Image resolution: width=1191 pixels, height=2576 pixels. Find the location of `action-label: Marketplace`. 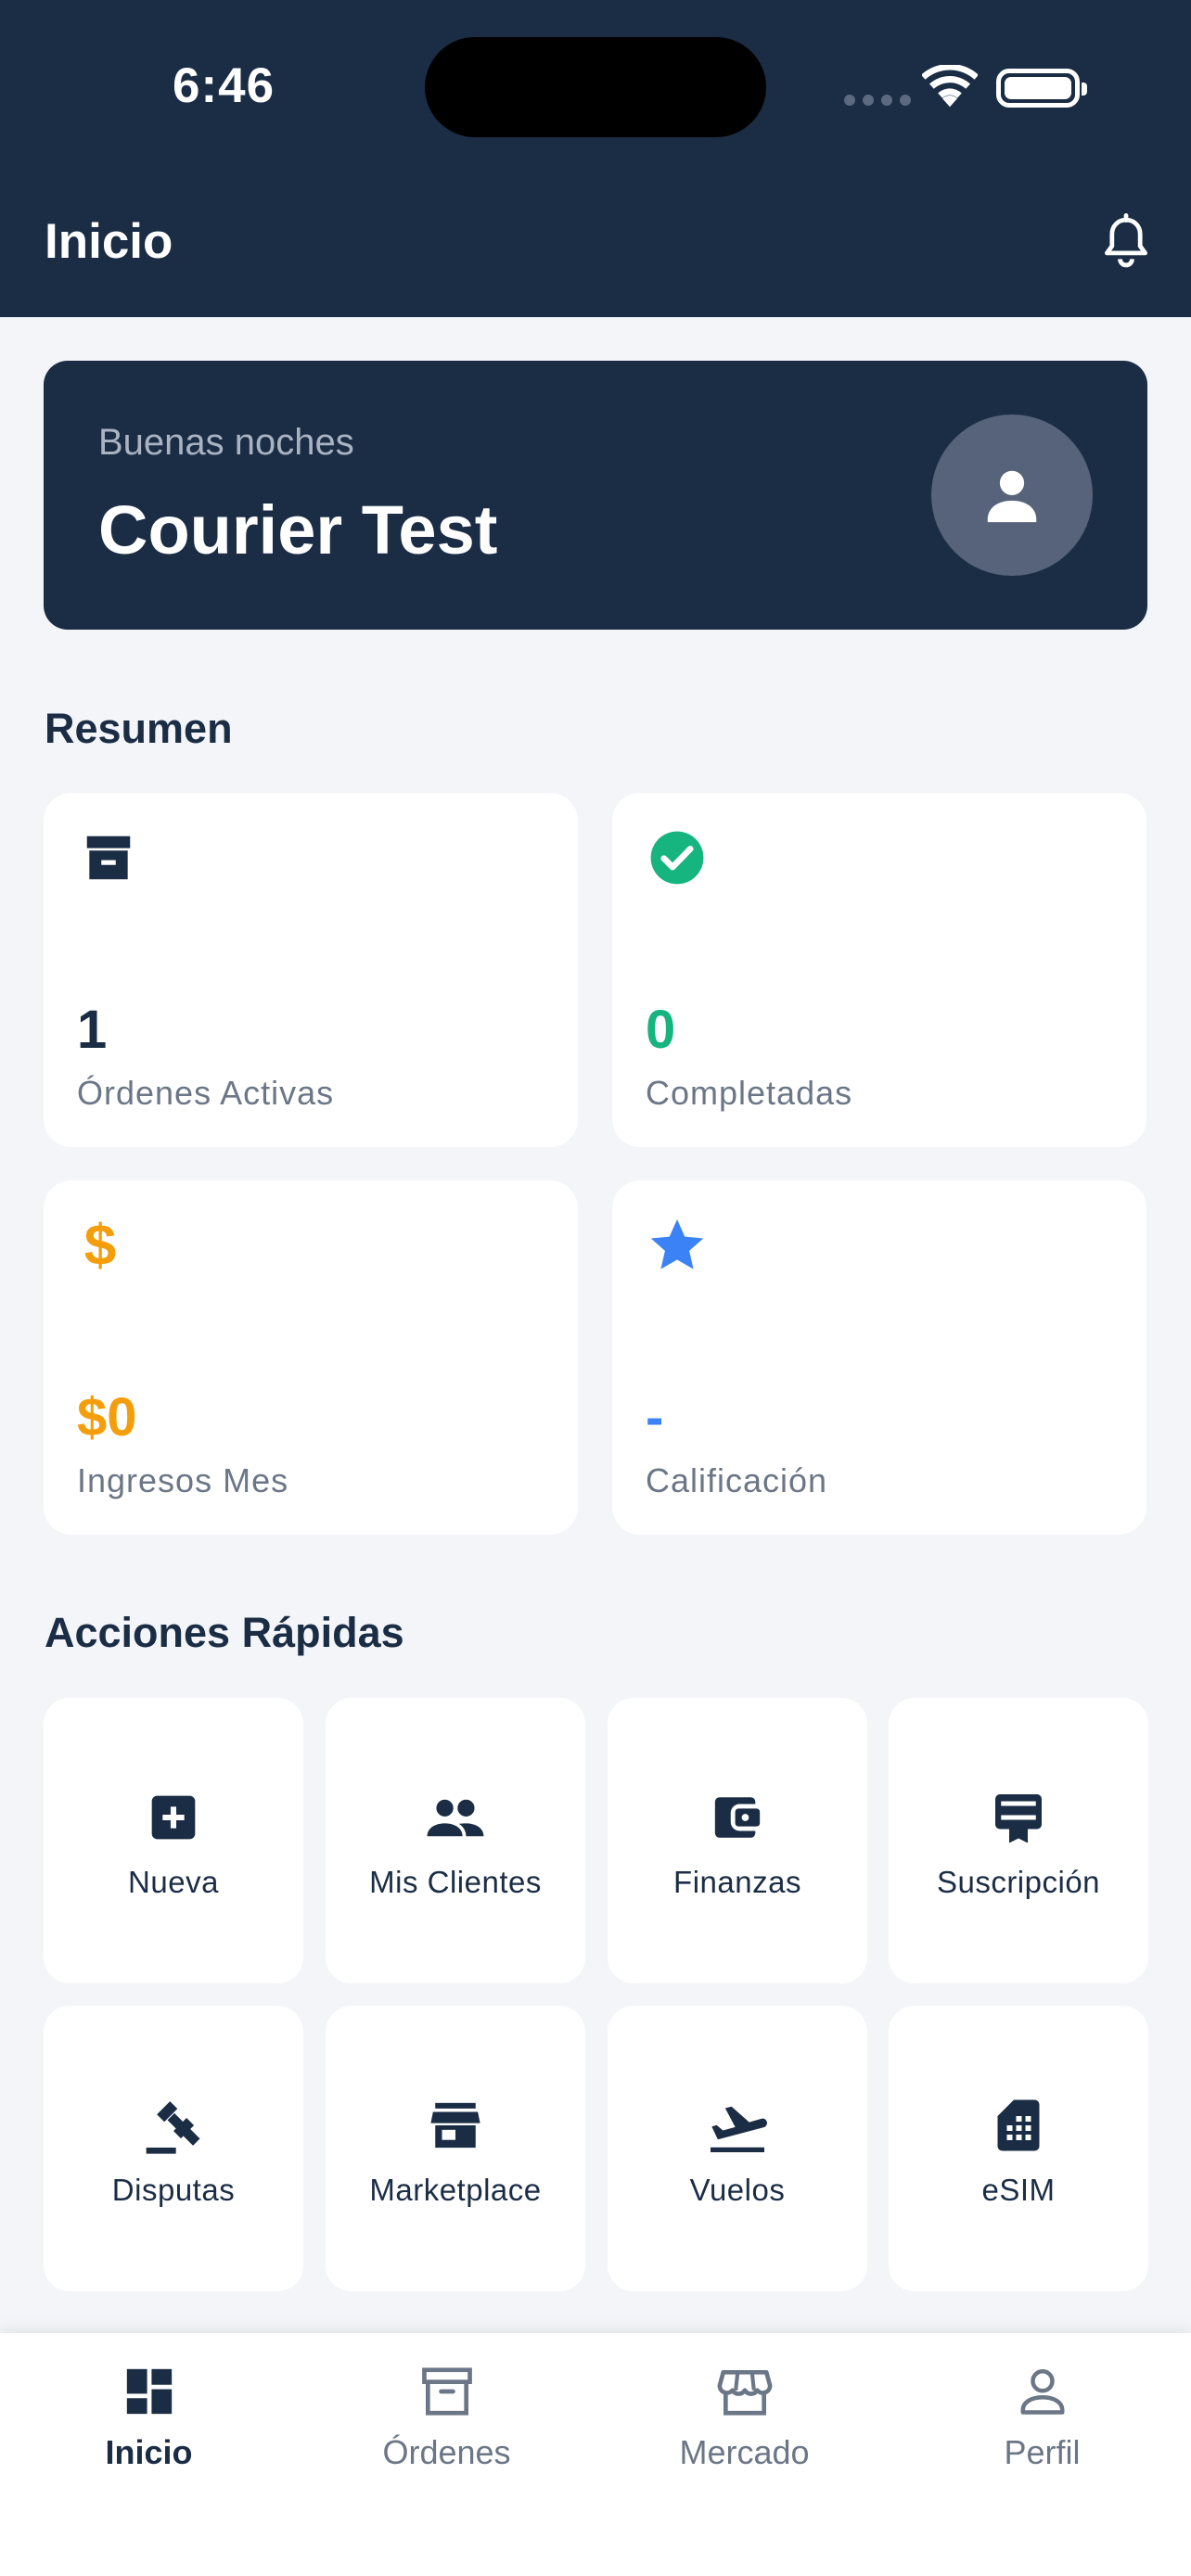

action-label: Marketplace is located at coordinates (455, 2190).